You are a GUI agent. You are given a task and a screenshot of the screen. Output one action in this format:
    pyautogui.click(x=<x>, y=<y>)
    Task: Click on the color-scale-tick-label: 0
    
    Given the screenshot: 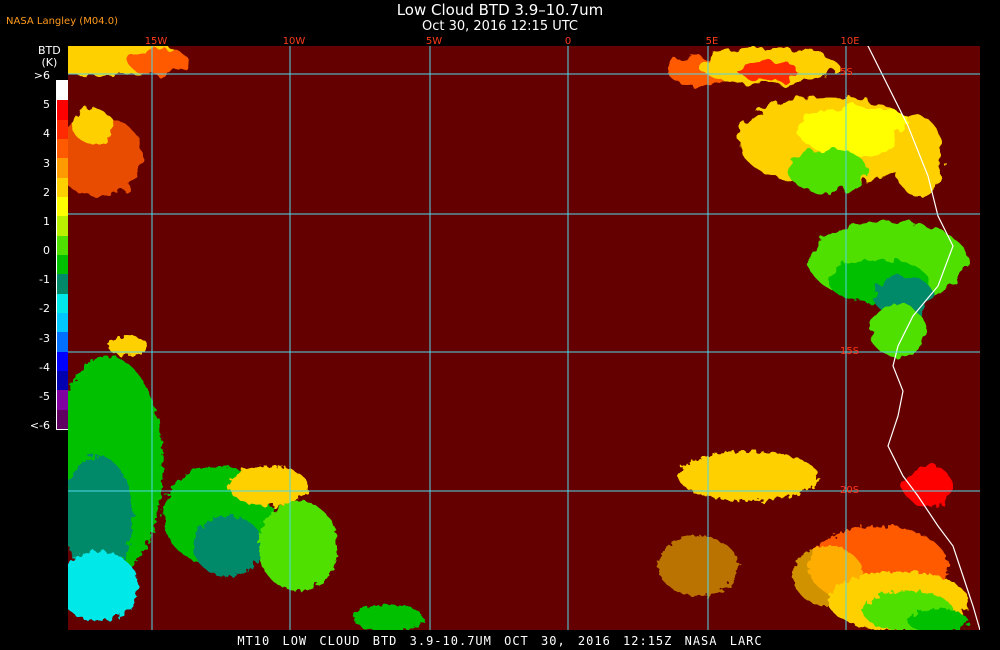 What is the action you would take?
    pyautogui.click(x=46, y=250)
    